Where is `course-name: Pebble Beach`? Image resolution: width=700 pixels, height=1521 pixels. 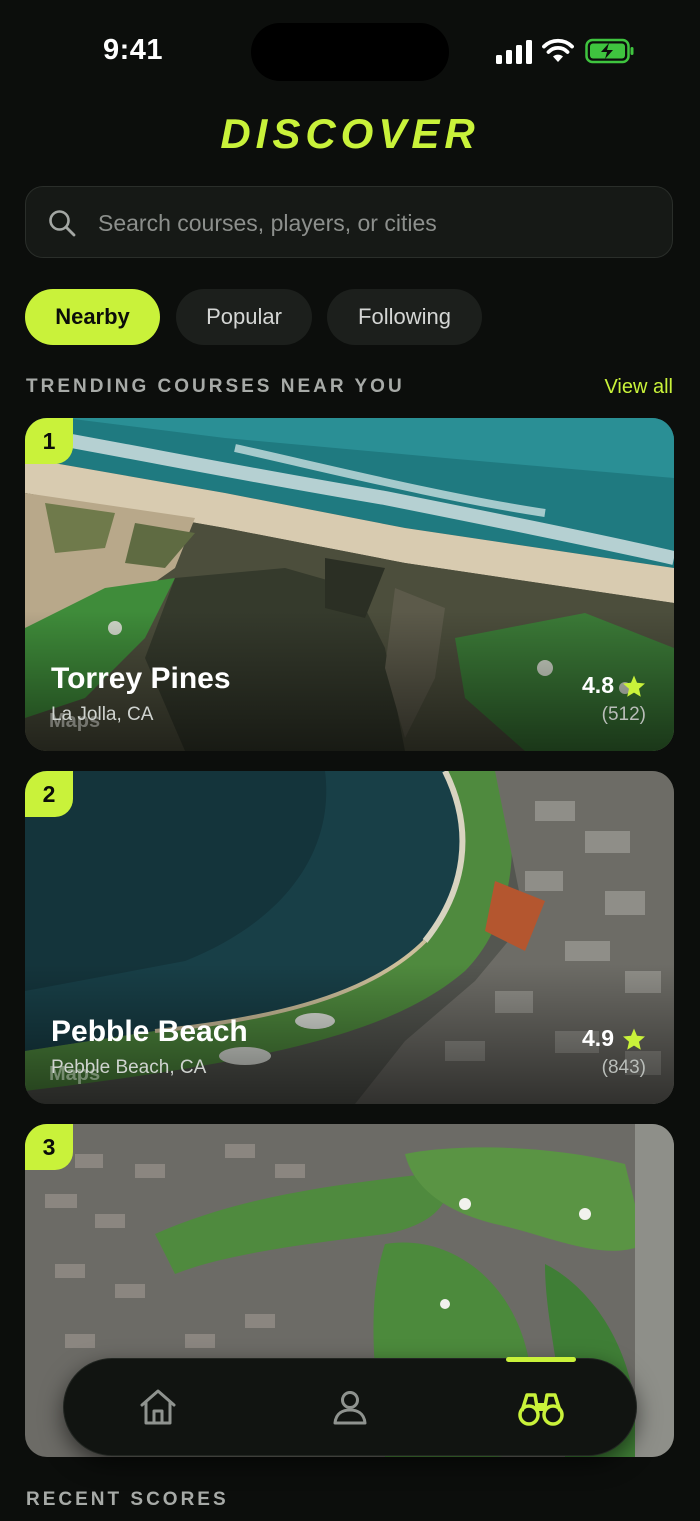
course-name: Pebble Beach is located at coordinates (149, 1031).